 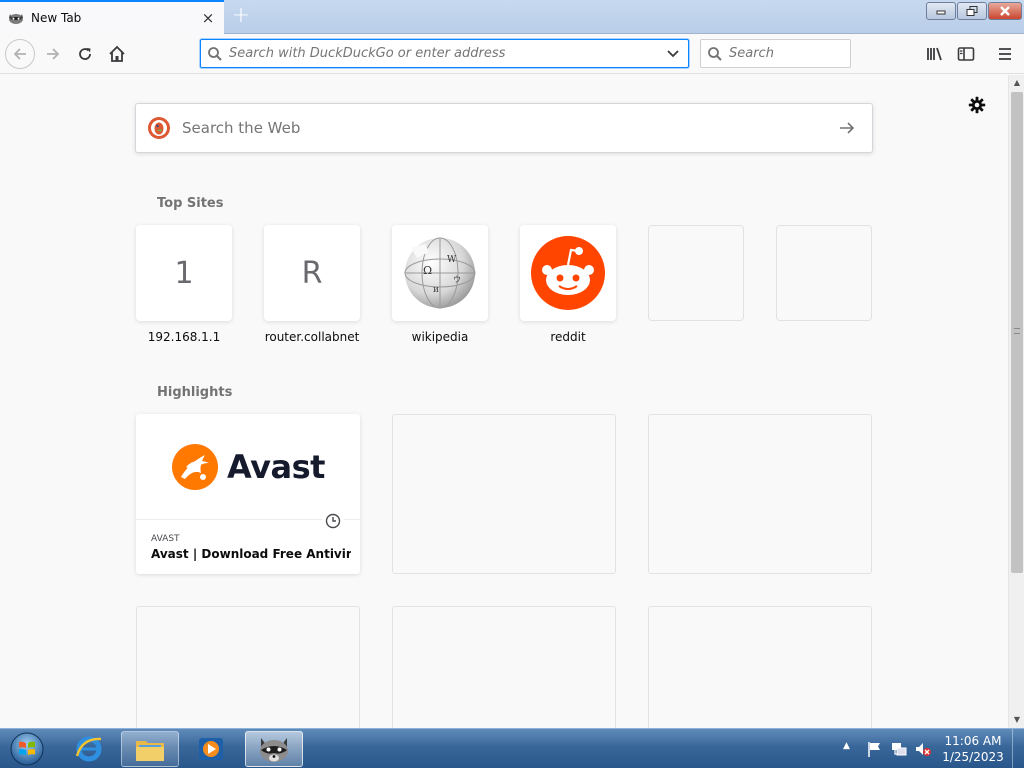 I want to click on top-sites-heading: Top Sites, so click(x=190, y=203).